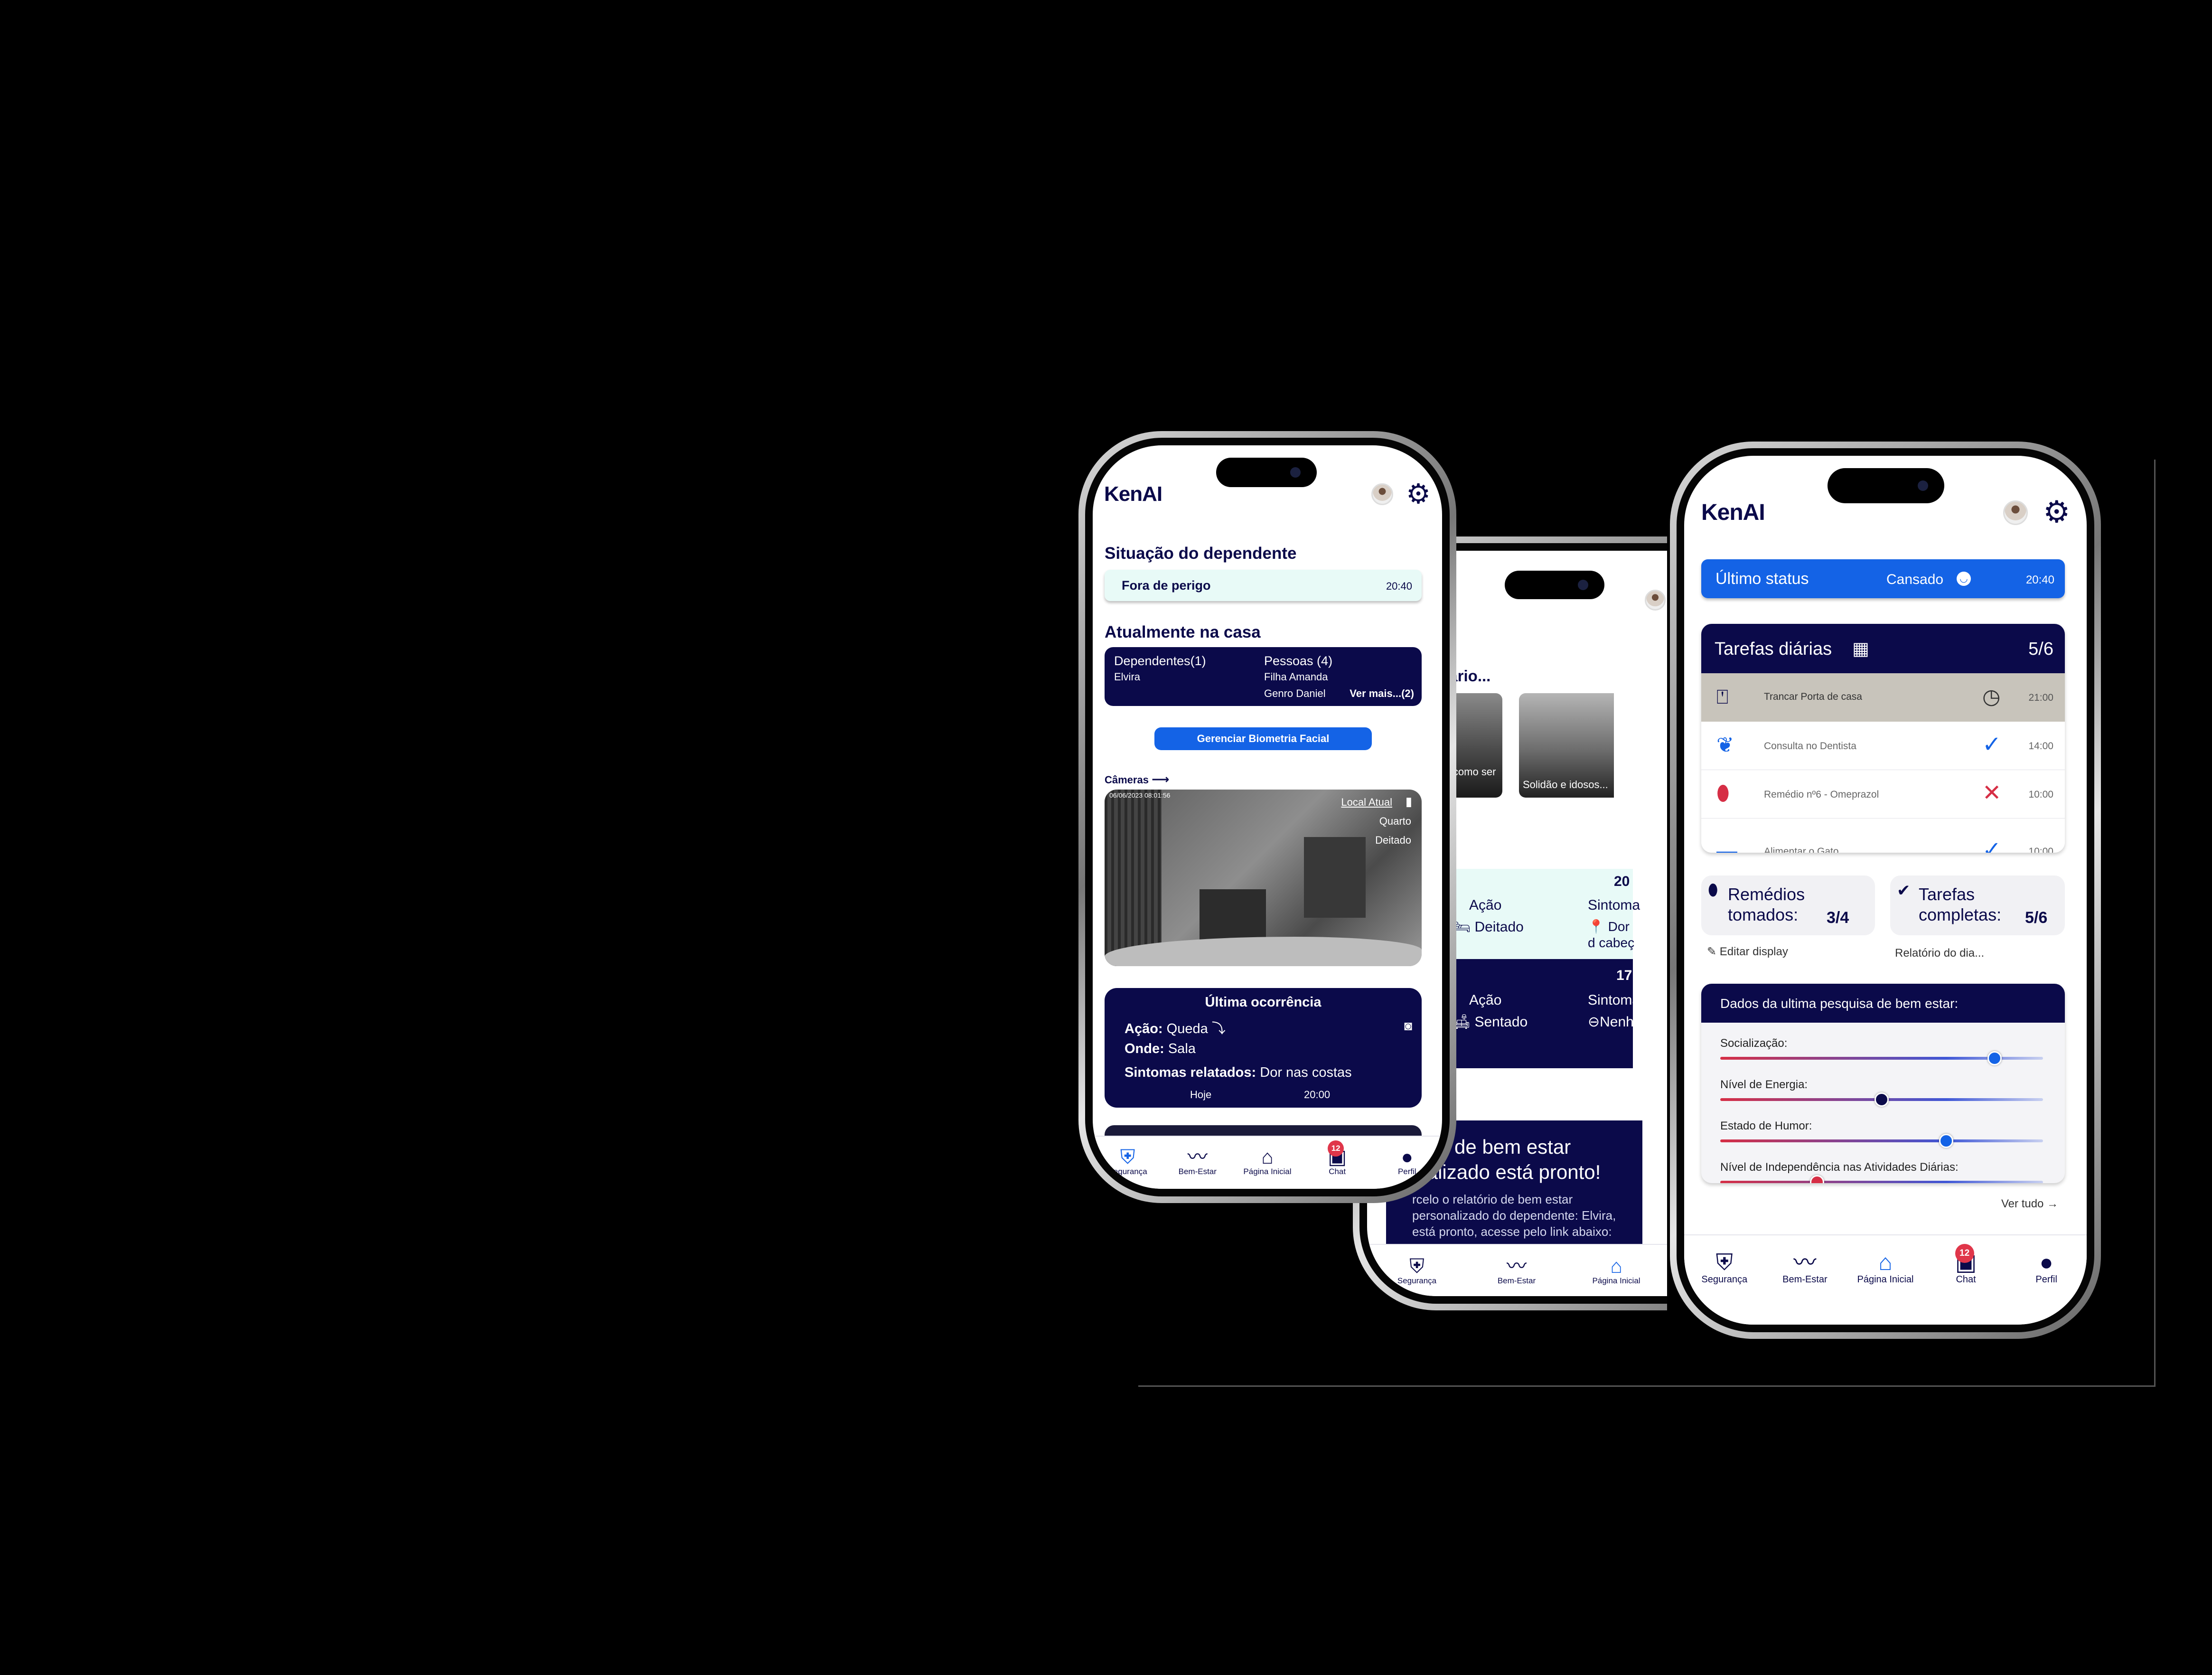 The width and height of the screenshot is (2212, 1675). Describe the element at coordinates (1263, 585) in the screenshot. I see `situacao-status-card: Fora de perigo 20:40` at that location.